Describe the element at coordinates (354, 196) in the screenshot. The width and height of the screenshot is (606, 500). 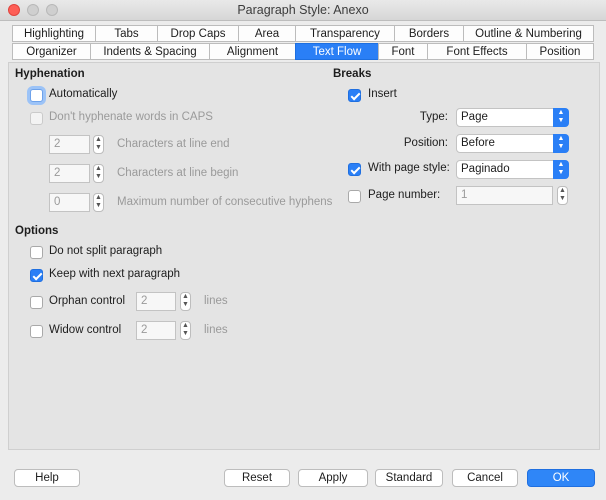
I see `page-number-checkbox` at that location.